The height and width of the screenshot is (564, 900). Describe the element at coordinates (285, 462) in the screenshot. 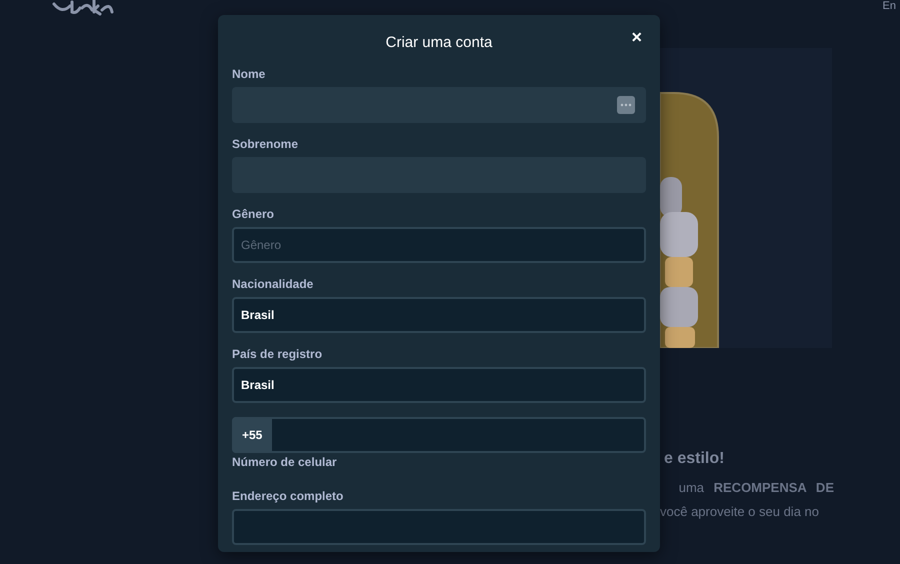

I see `field-label: Número de celular` at that location.